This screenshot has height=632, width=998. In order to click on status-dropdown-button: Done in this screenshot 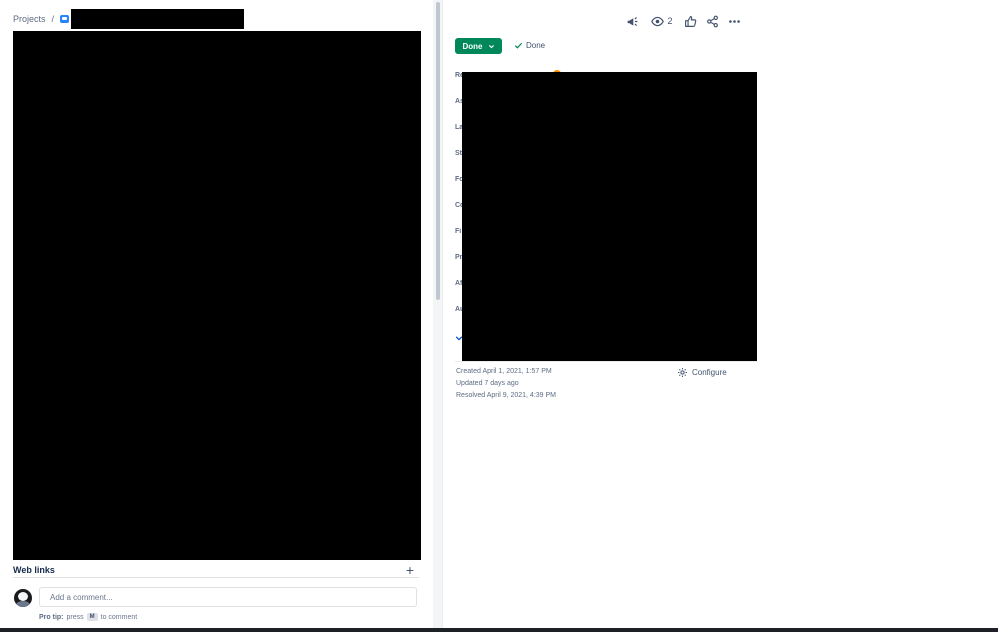, I will do `click(478, 46)`.